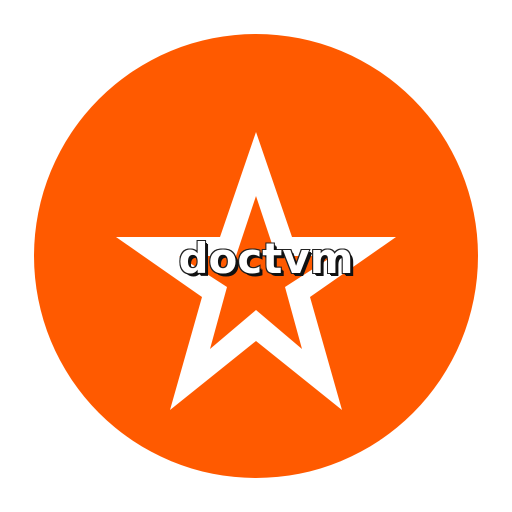  I want to click on brand-name: doctvm, so click(265, 258).